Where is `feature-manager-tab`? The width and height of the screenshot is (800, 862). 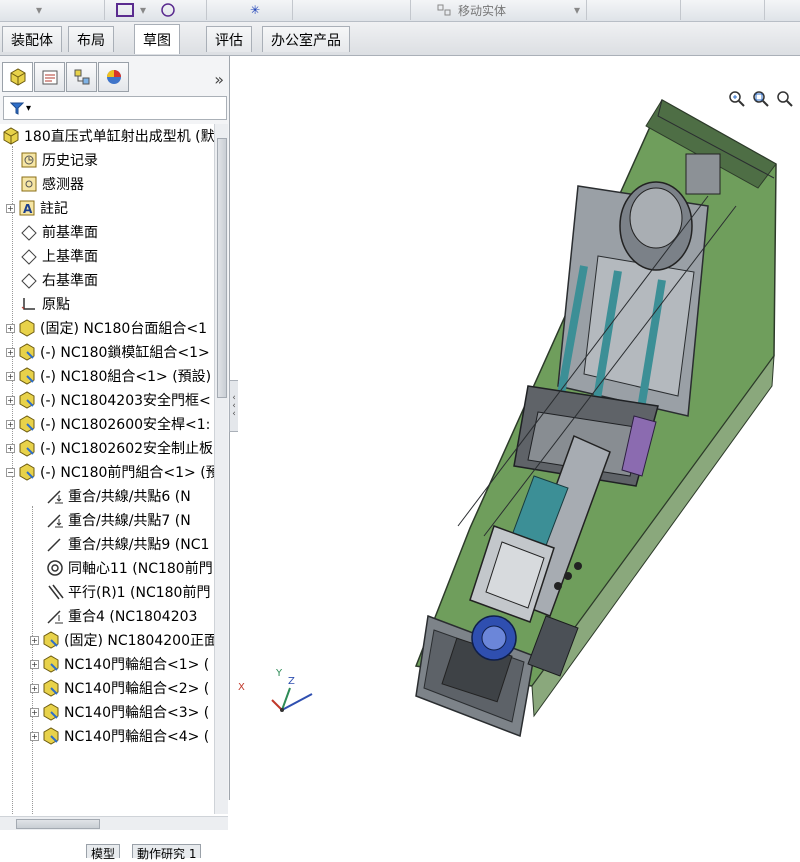
feature-manager-tab is located at coordinates (17, 77).